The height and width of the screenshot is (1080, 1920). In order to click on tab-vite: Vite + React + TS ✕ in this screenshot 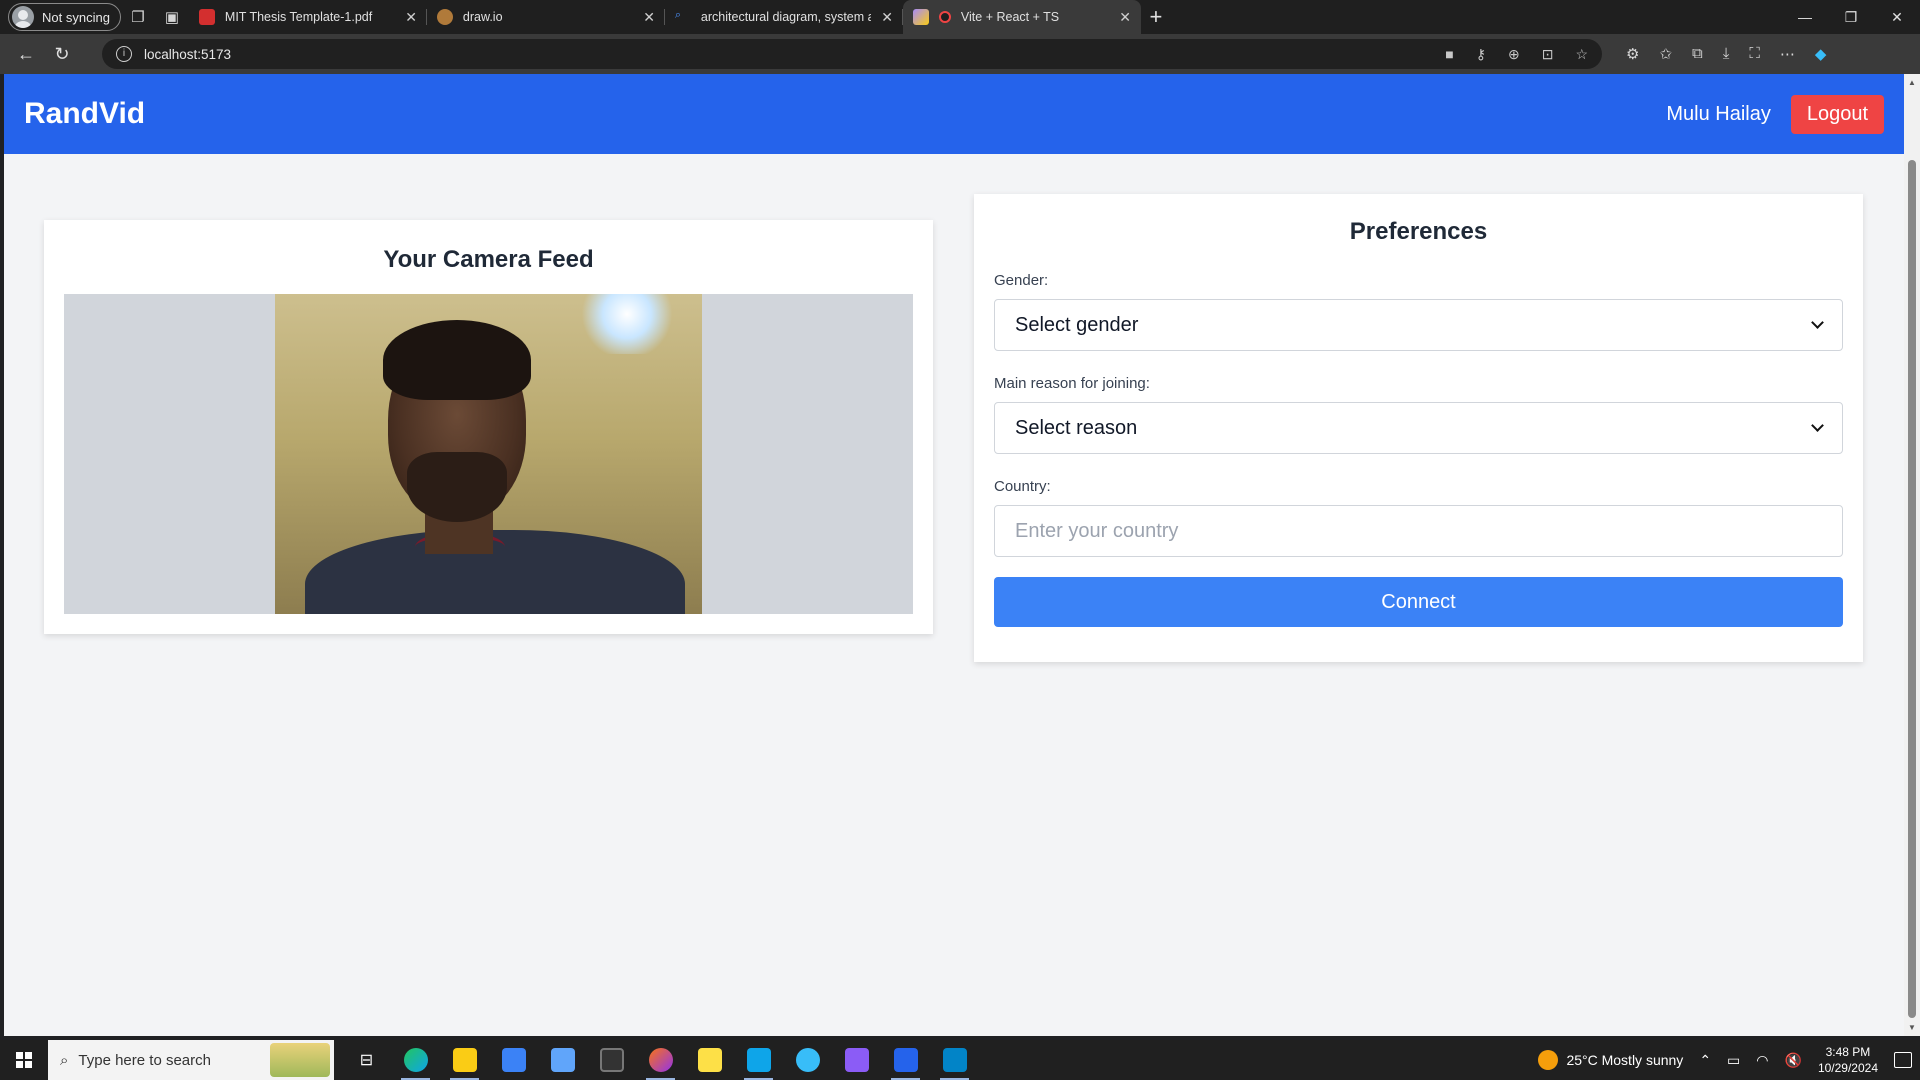, I will do `click(1021, 17)`.